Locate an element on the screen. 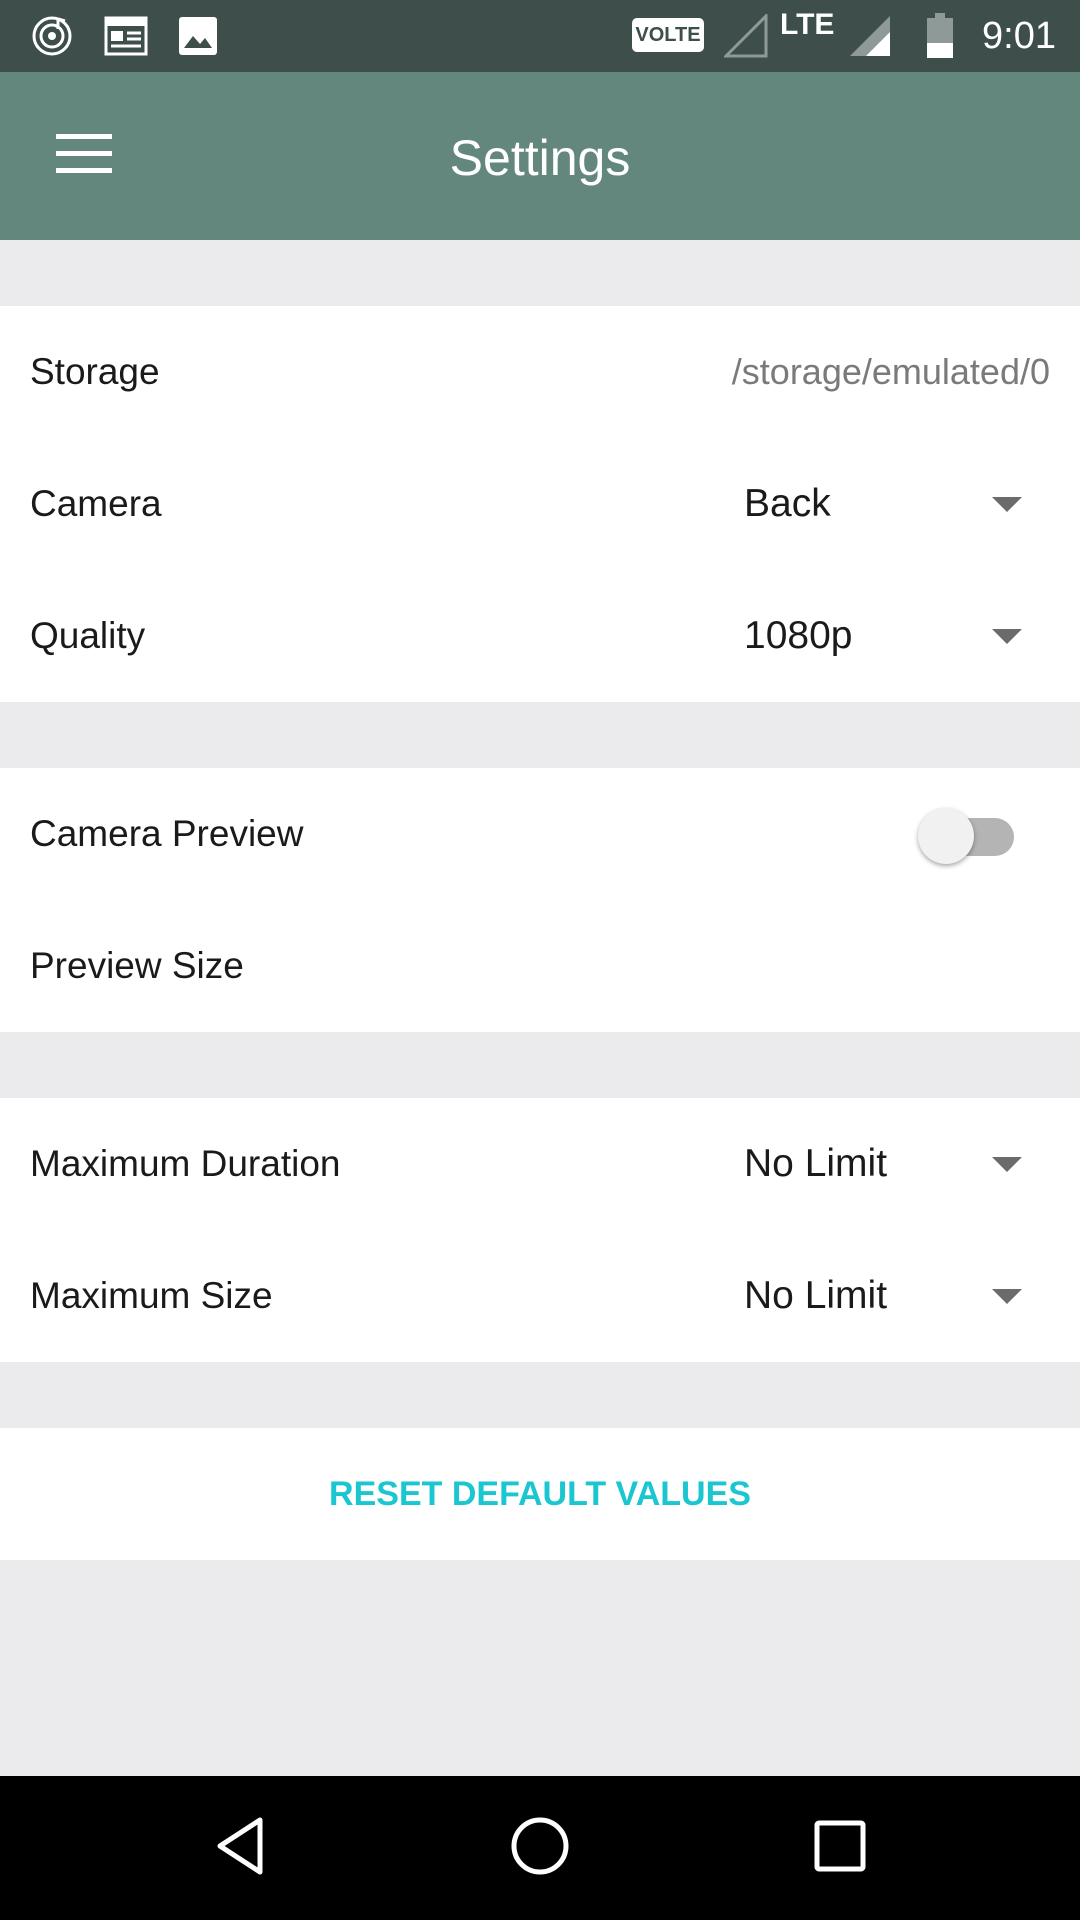 Image resolution: width=1080 pixels, height=1920 pixels. camera-preview-row: Camera Preview is located at coordinates (540, 834).